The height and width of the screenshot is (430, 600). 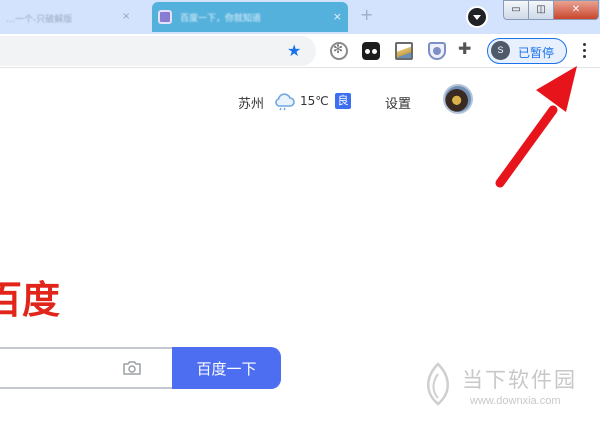 What do you see at coordinates (39, 20) in the screenshot?
I see `background-tab-title: …一个-只破解版` at bounding box center [39, 20].